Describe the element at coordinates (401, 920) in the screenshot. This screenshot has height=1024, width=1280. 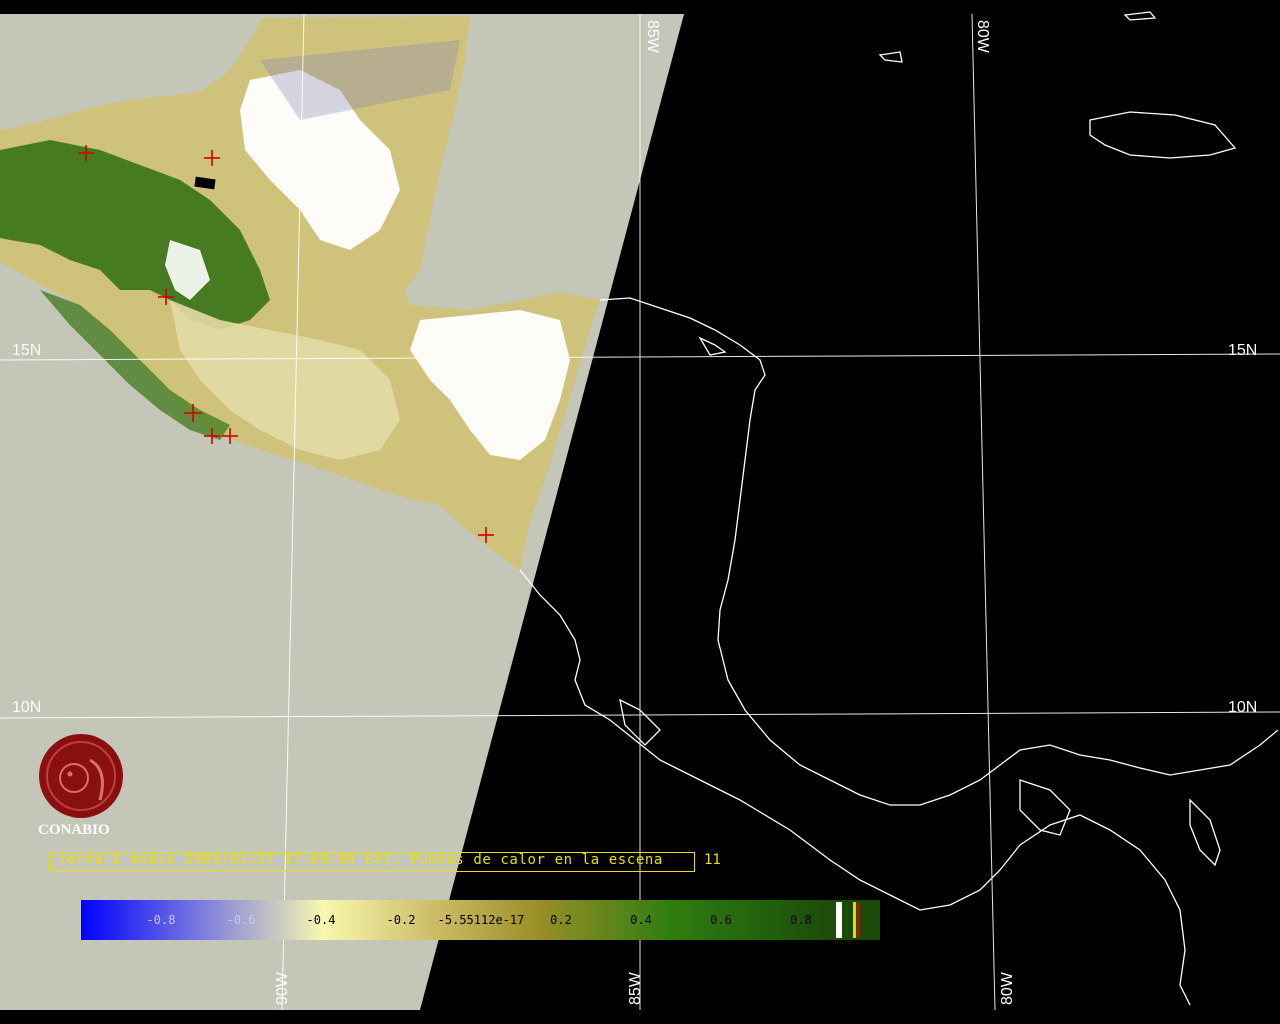
I see `colorbar-tick-label: -0.2` at that location.